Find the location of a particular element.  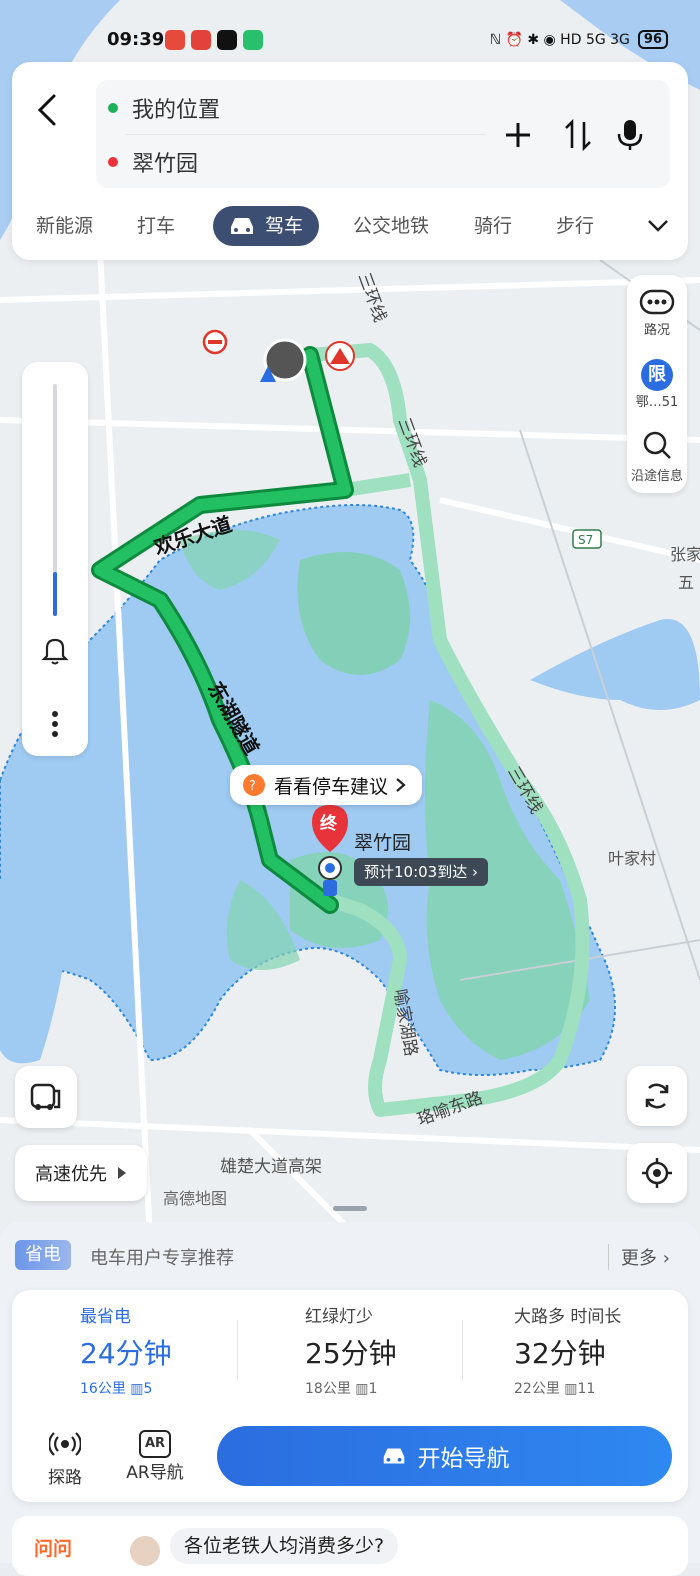

eco-badge: 省电 is located at coordinates (43, 1255).